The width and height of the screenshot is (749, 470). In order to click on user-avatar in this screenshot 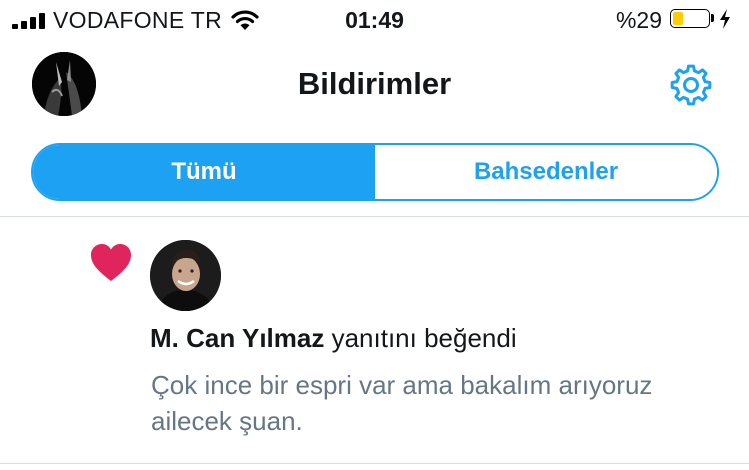, I will do `click(185, 275)`.